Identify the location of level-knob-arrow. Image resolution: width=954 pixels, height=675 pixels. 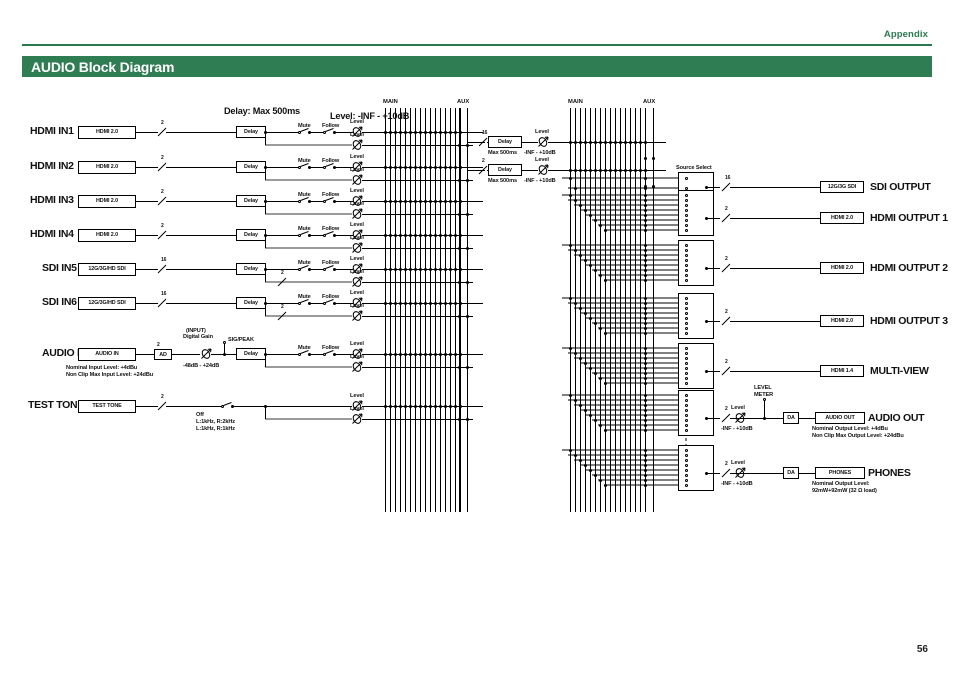
(357, 213).